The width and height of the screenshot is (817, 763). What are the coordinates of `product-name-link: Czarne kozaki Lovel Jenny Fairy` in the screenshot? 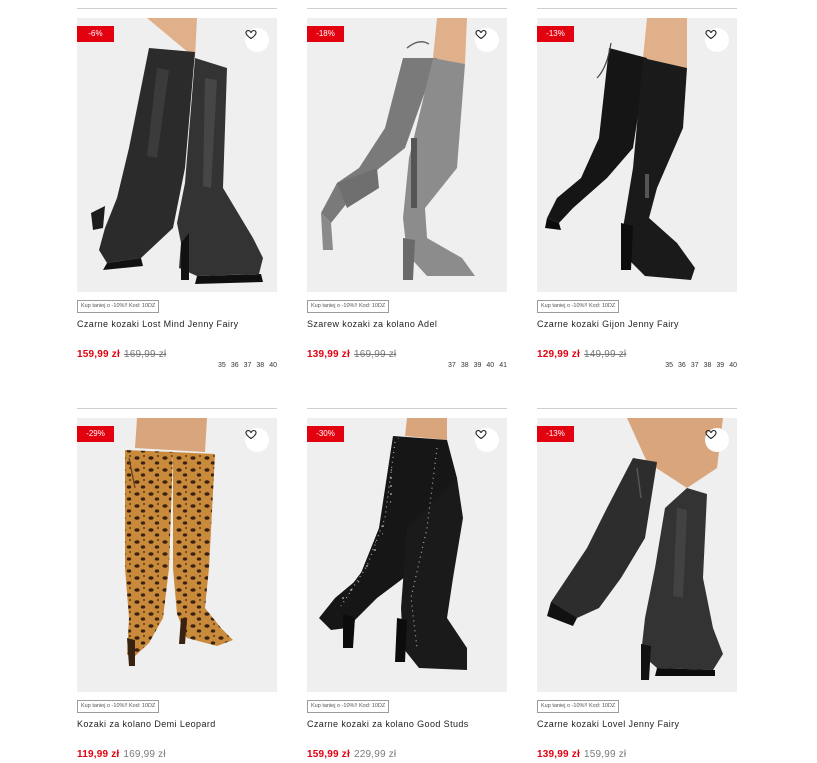 It's located at (637, 724).